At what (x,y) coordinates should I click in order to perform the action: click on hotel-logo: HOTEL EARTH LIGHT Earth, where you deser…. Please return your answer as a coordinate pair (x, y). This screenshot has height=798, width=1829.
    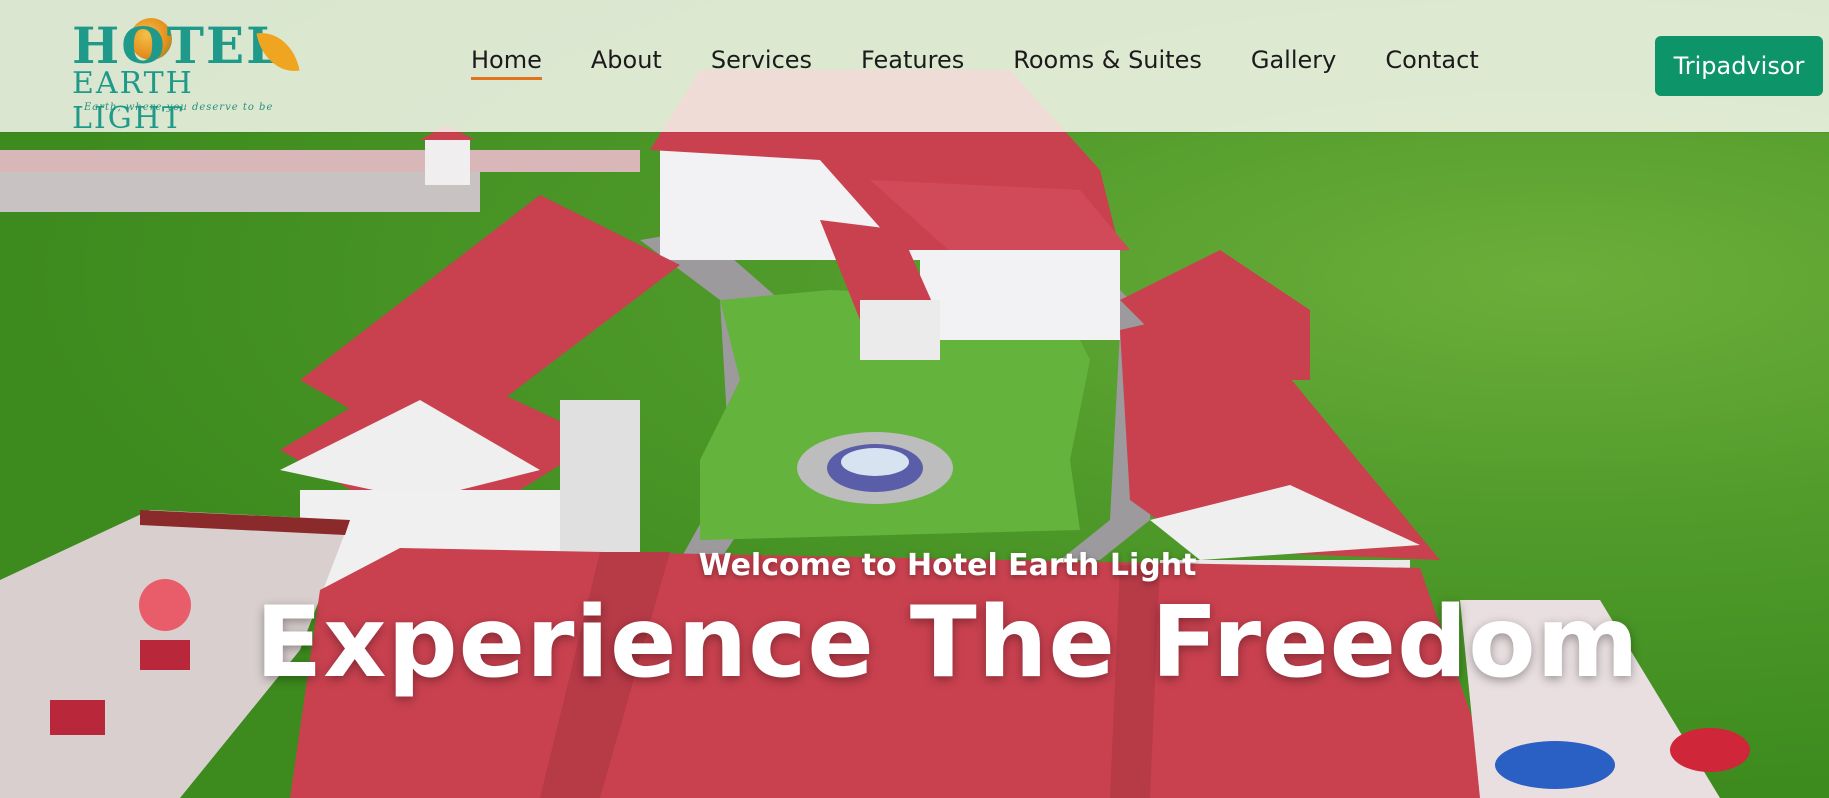
    Looking at the image, I should click on (185, 75).